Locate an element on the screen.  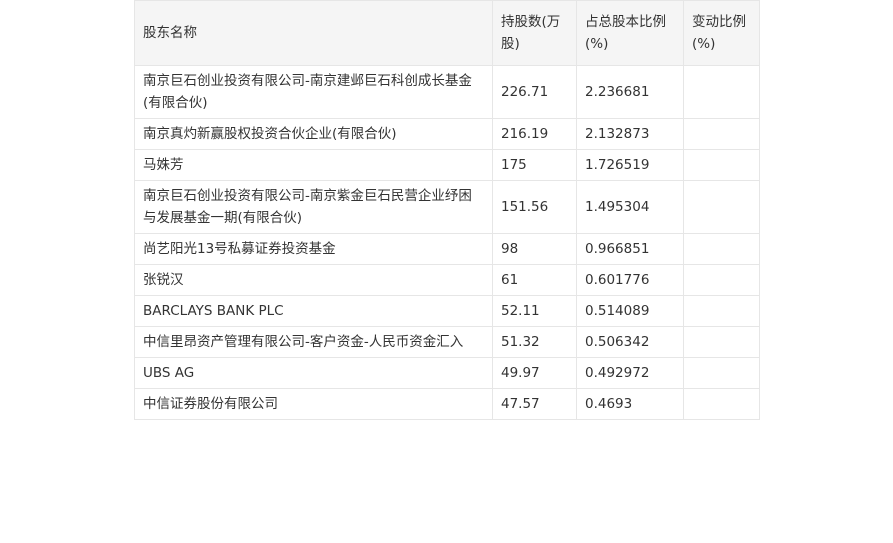
table-row: 张锐汉 61 0.601776 is located at coordinates (447, 280).